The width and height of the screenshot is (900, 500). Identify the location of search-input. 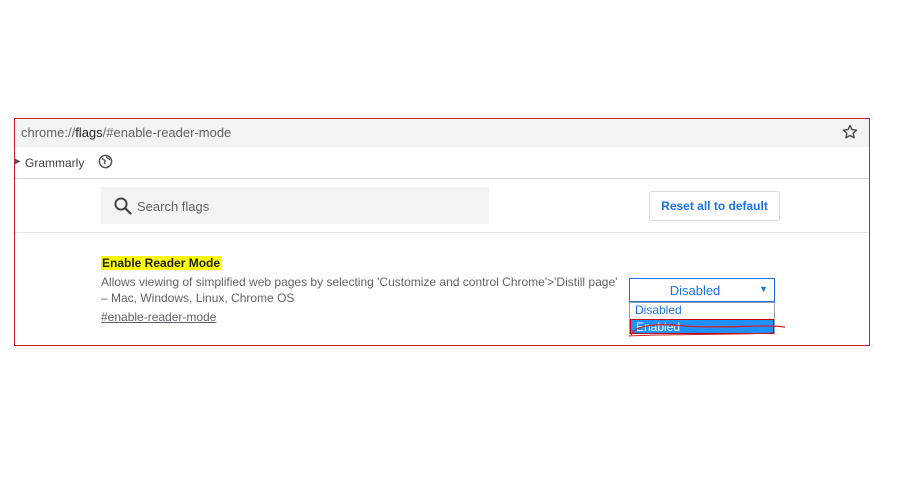
(302, 206).